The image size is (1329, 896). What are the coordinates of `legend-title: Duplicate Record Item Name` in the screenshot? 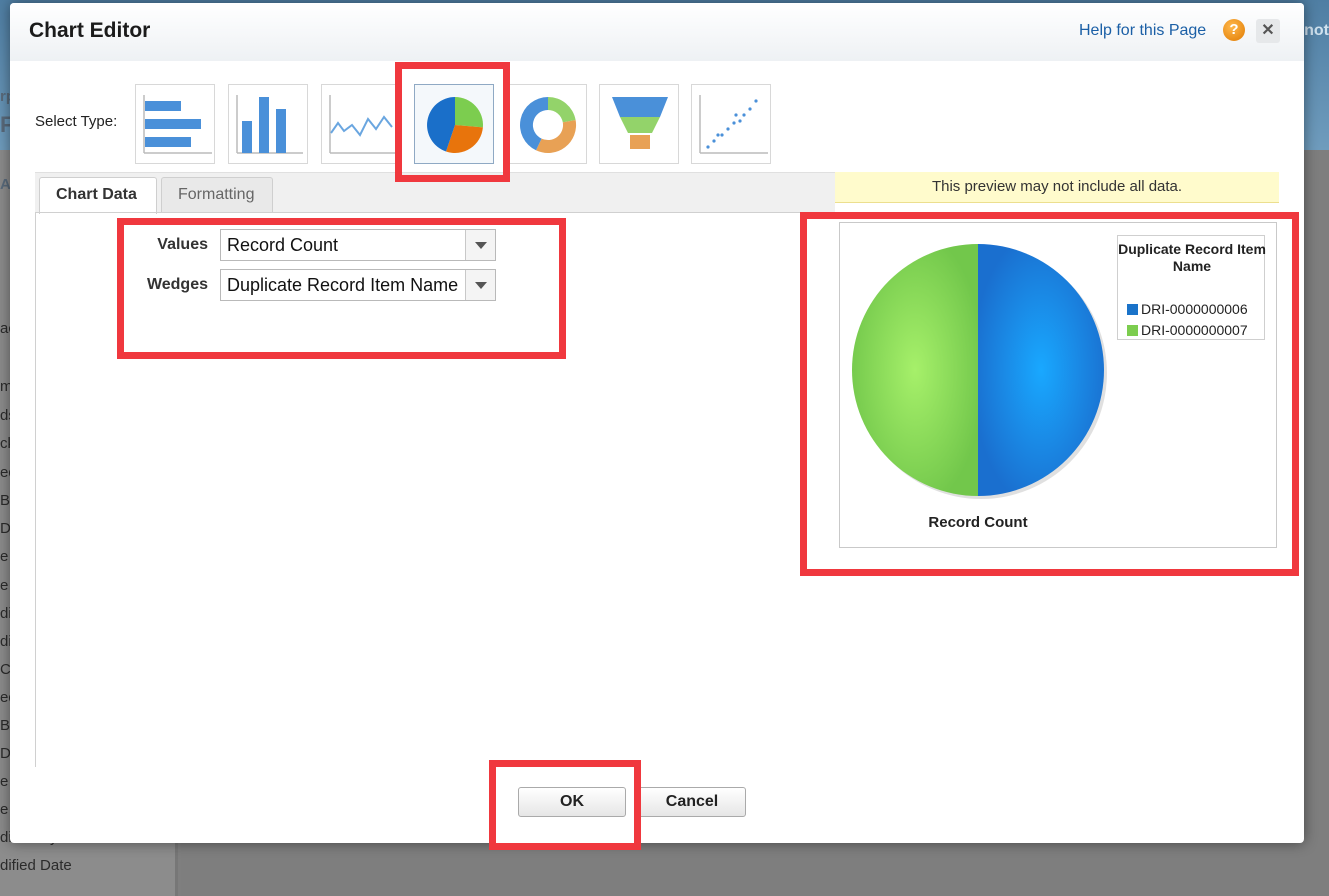 It's located at (1192, 257).